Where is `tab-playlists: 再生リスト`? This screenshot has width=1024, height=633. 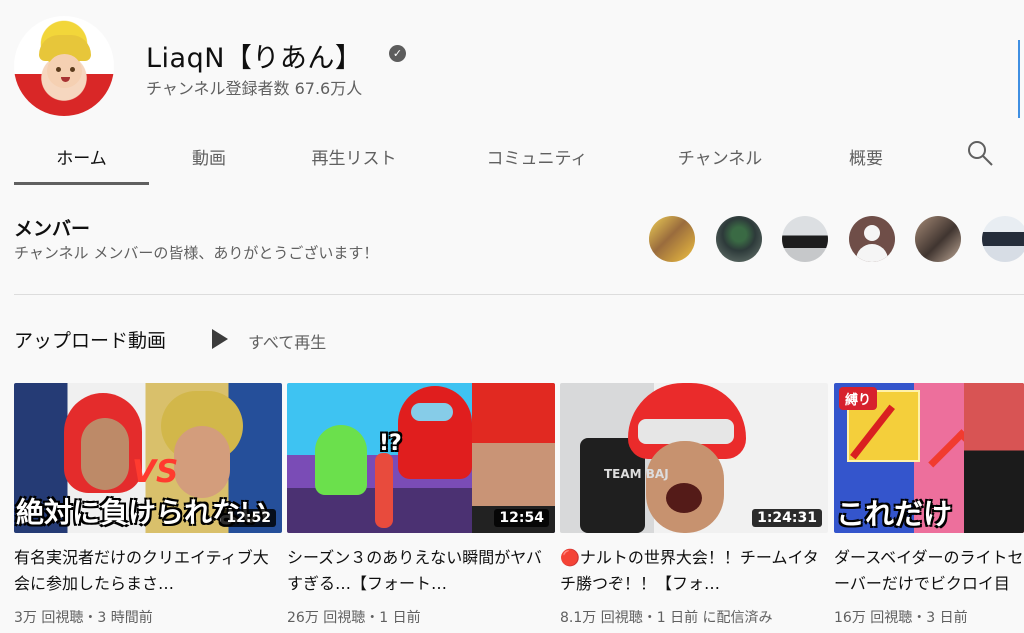
tab-playlists: 再生リスト is located at coordinates (354, 156).